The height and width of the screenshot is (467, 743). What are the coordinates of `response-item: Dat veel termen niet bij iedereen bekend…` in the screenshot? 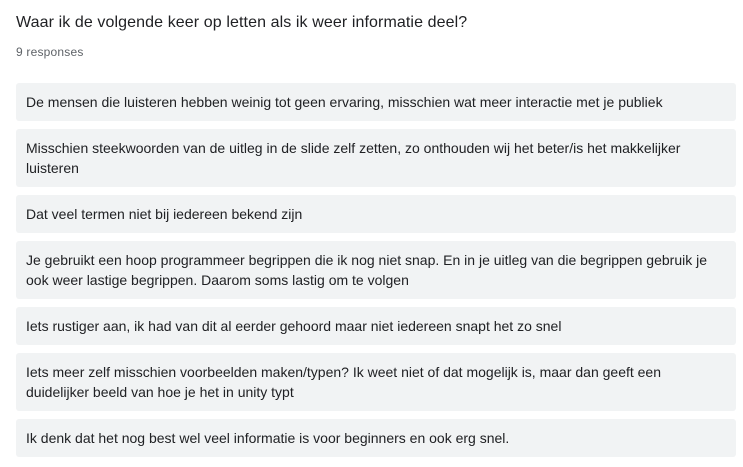 It's located at (376, 214).